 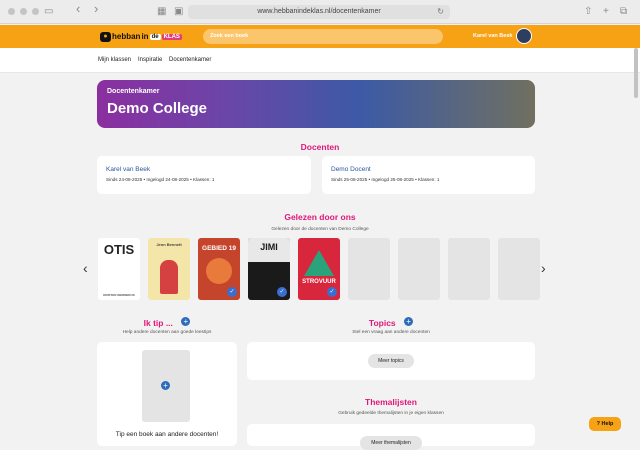 What do you see at coordinates (316, 104) in the screenshot?
I see `hero-banner: Docentenkamer Demo College` at bounding box center [316, 104].